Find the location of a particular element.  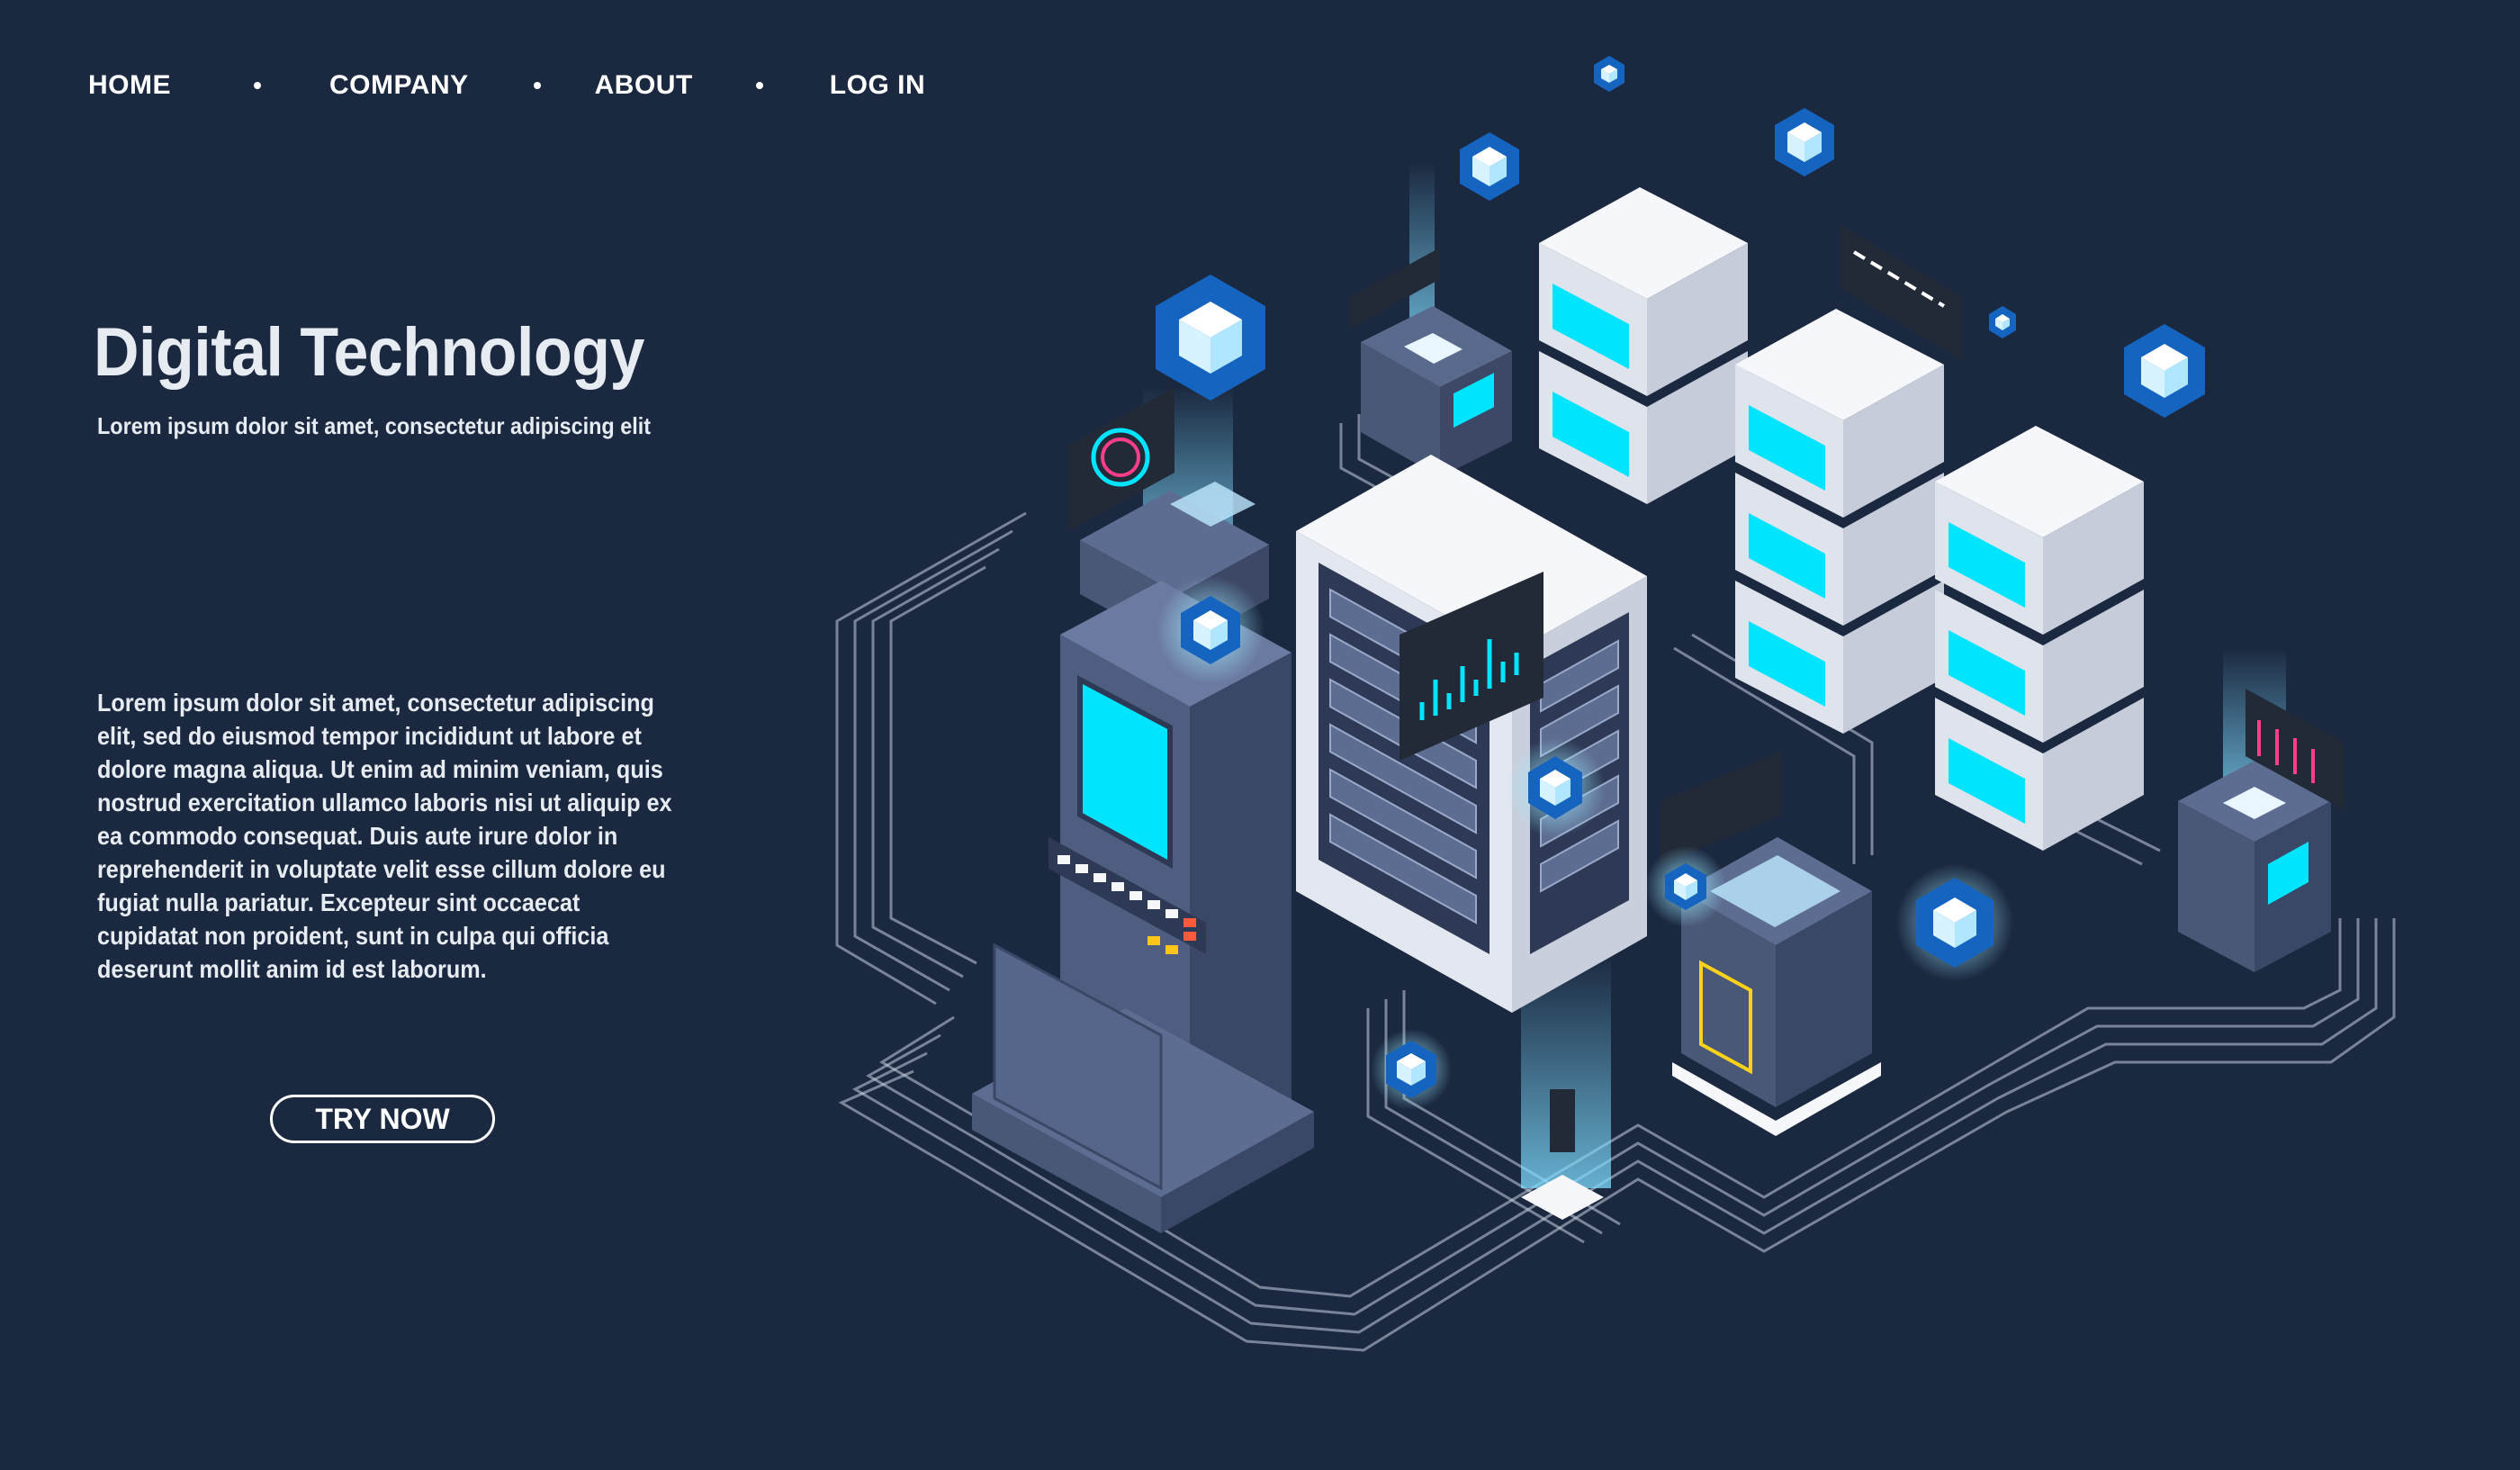

small-server-back is located at coordinates (1436, 391).